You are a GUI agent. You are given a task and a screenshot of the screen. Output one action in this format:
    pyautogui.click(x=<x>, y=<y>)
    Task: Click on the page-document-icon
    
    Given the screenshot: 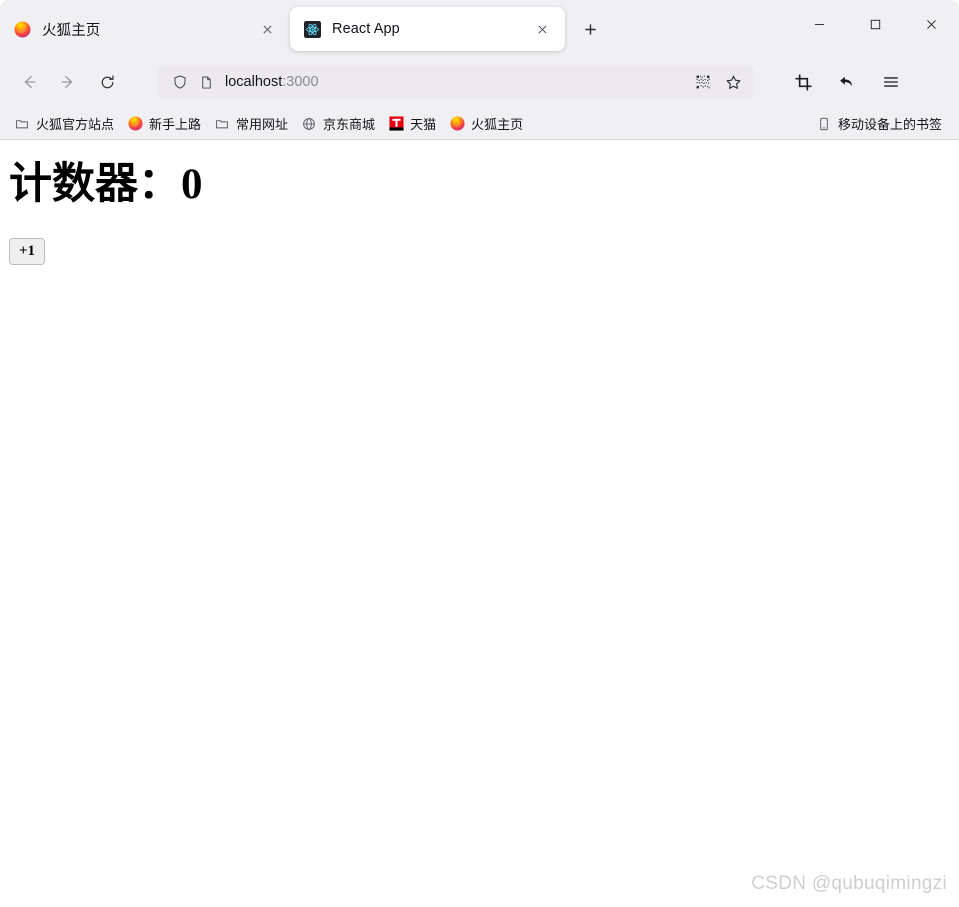 What is the action you would take?
    pyautogui.click(x=206, y=82)
    